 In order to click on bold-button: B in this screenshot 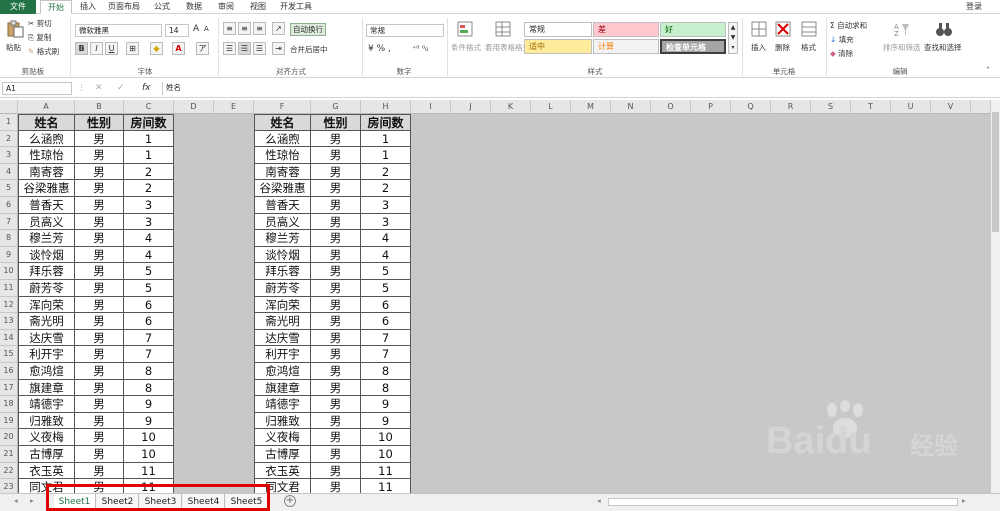, I will do `click(81, 48)`.